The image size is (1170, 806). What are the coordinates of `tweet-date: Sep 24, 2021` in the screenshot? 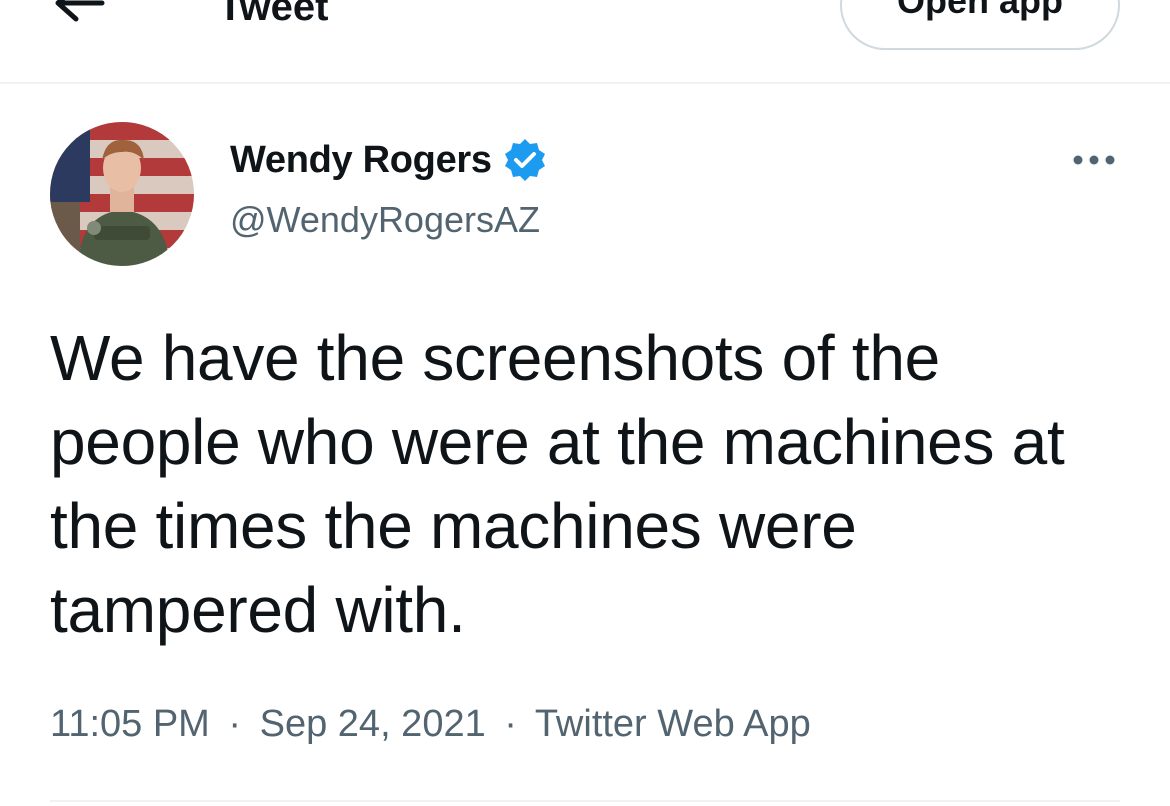 It's located at (373, 724).